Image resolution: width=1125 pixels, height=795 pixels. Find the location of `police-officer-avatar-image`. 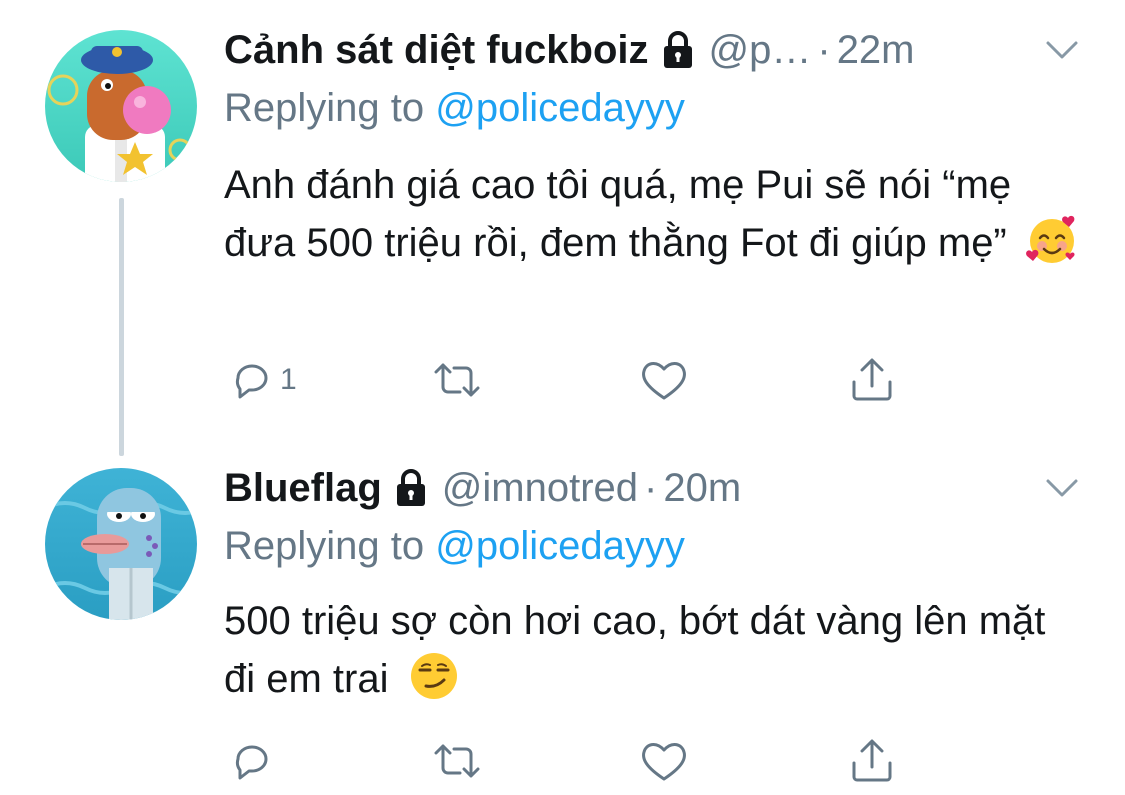

police-officer-avatar-image is located at coordinates (121, 106).